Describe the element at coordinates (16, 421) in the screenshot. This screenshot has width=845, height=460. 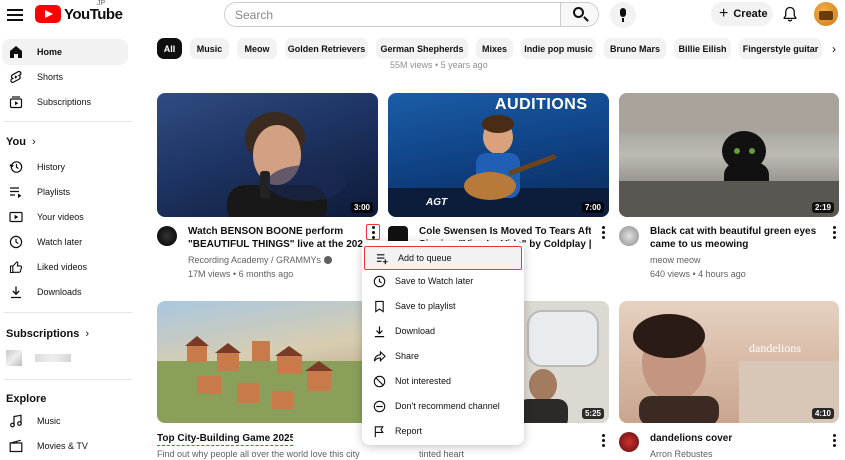
I see `music-icon` at that location.